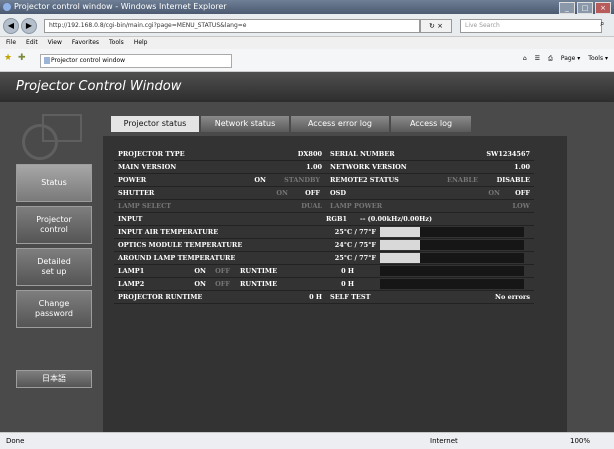  Describe the element at coordinates (85, 43) in the screenshot. I see `menu-favorites: Favorites` at that location.